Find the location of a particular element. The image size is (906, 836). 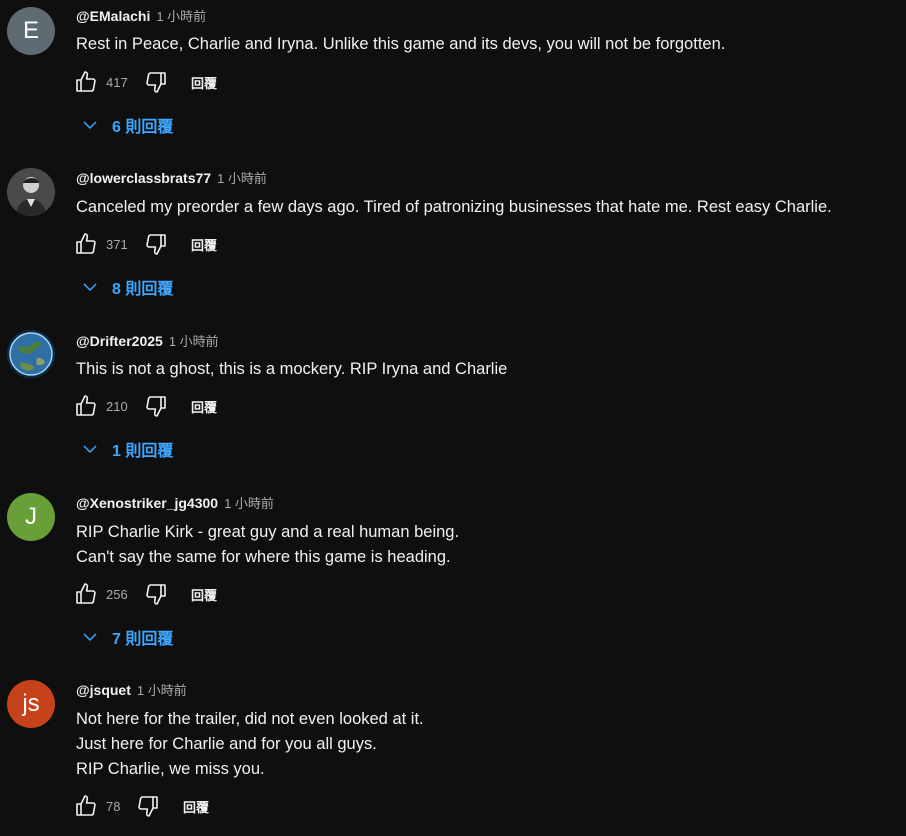

person-photo-icon is located at coordinates (31, 192).